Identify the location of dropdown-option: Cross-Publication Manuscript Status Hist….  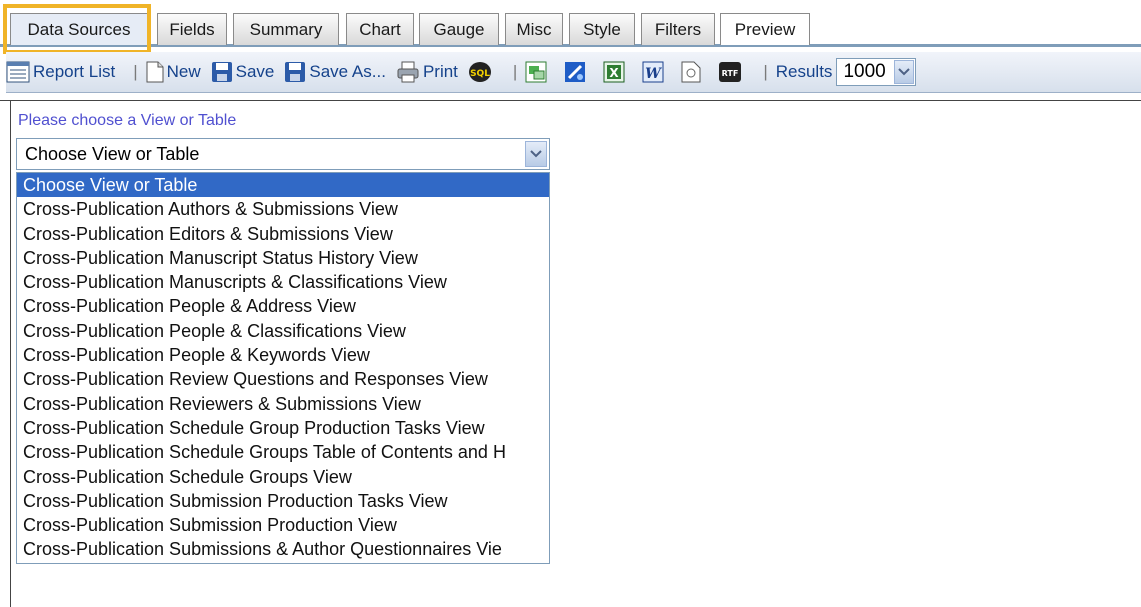
(283, 258).